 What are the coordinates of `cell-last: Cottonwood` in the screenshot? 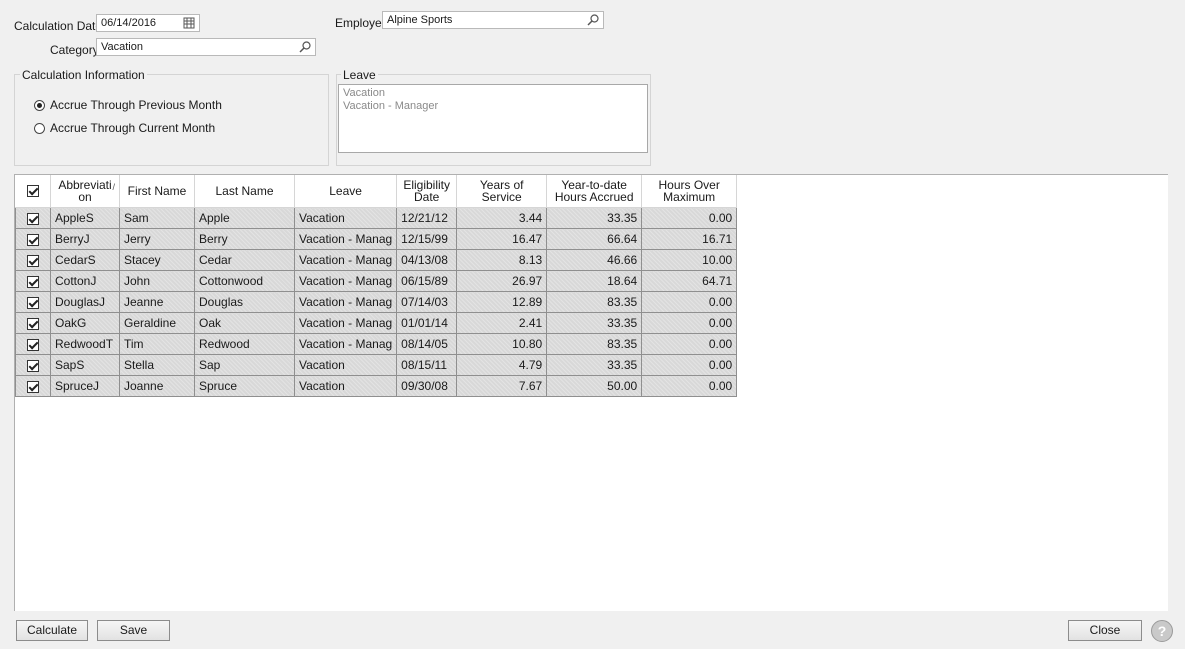 It's located at (244, 281).